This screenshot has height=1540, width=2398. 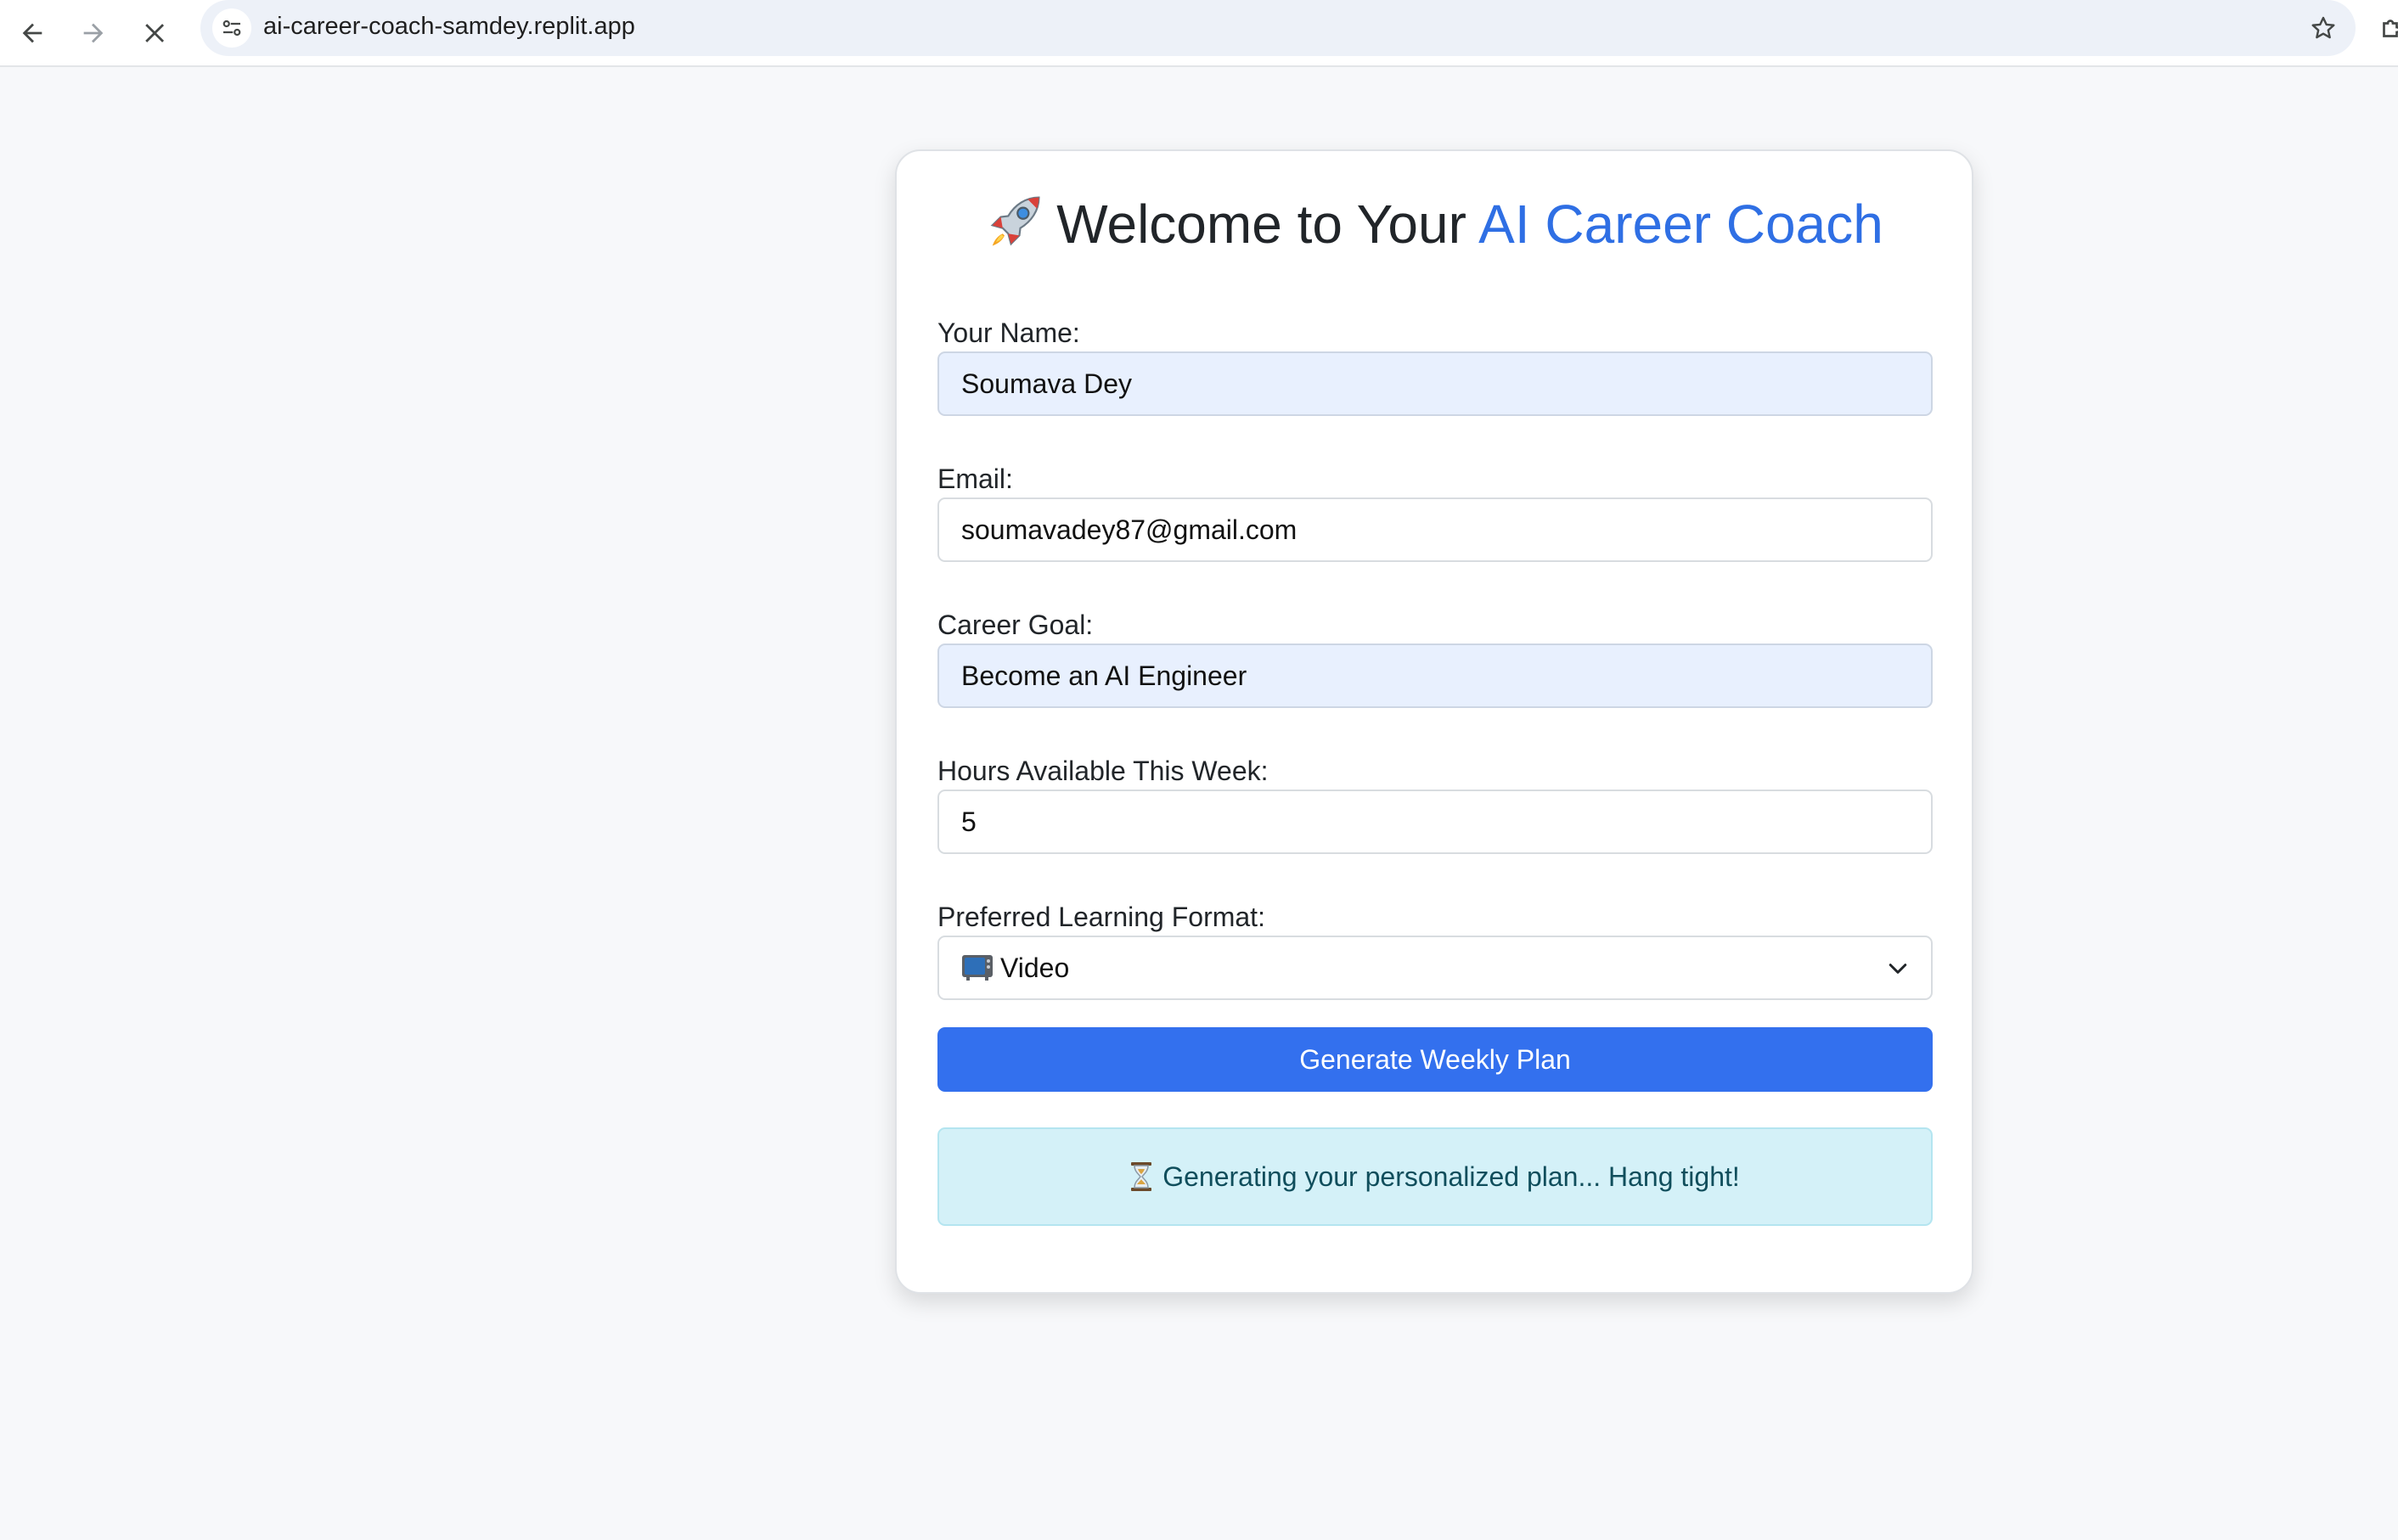 I want to click on site-info-icon, so click(x=231, y=28).